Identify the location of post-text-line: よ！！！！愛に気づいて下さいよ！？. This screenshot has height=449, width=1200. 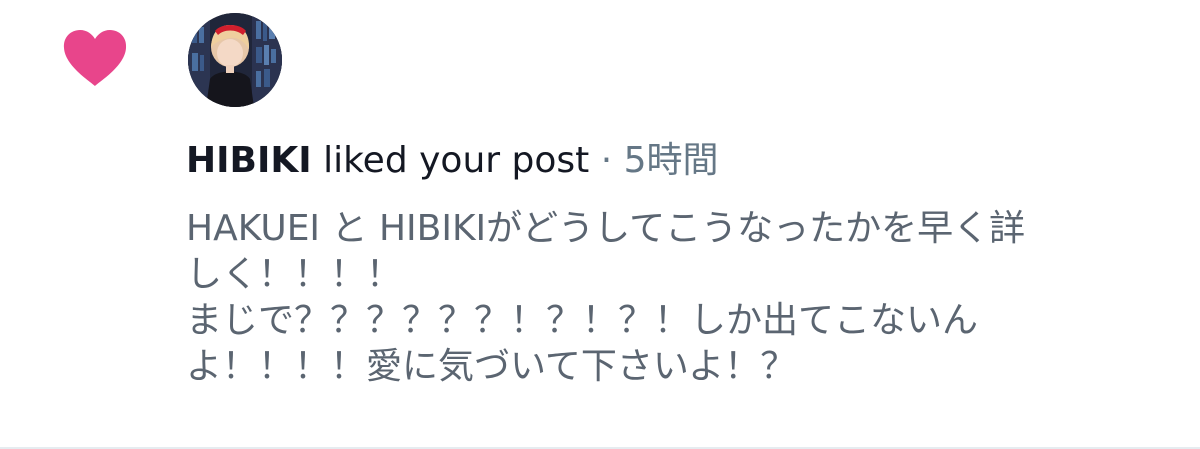
(491, 366).